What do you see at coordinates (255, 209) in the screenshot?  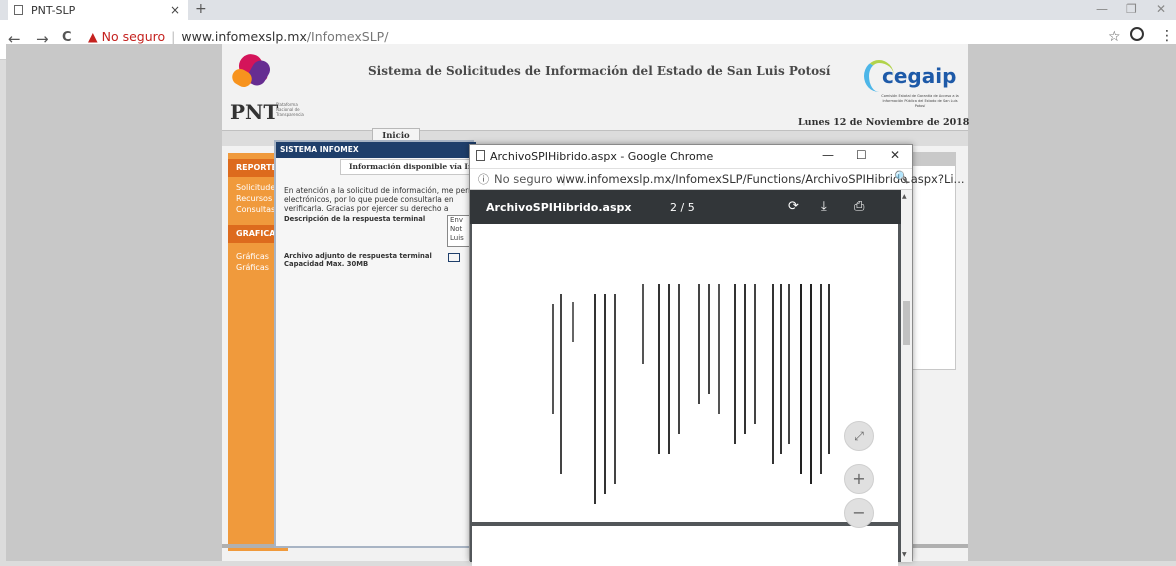 I see `sidebar-item: Consultas` at bounding box center [255, 209].